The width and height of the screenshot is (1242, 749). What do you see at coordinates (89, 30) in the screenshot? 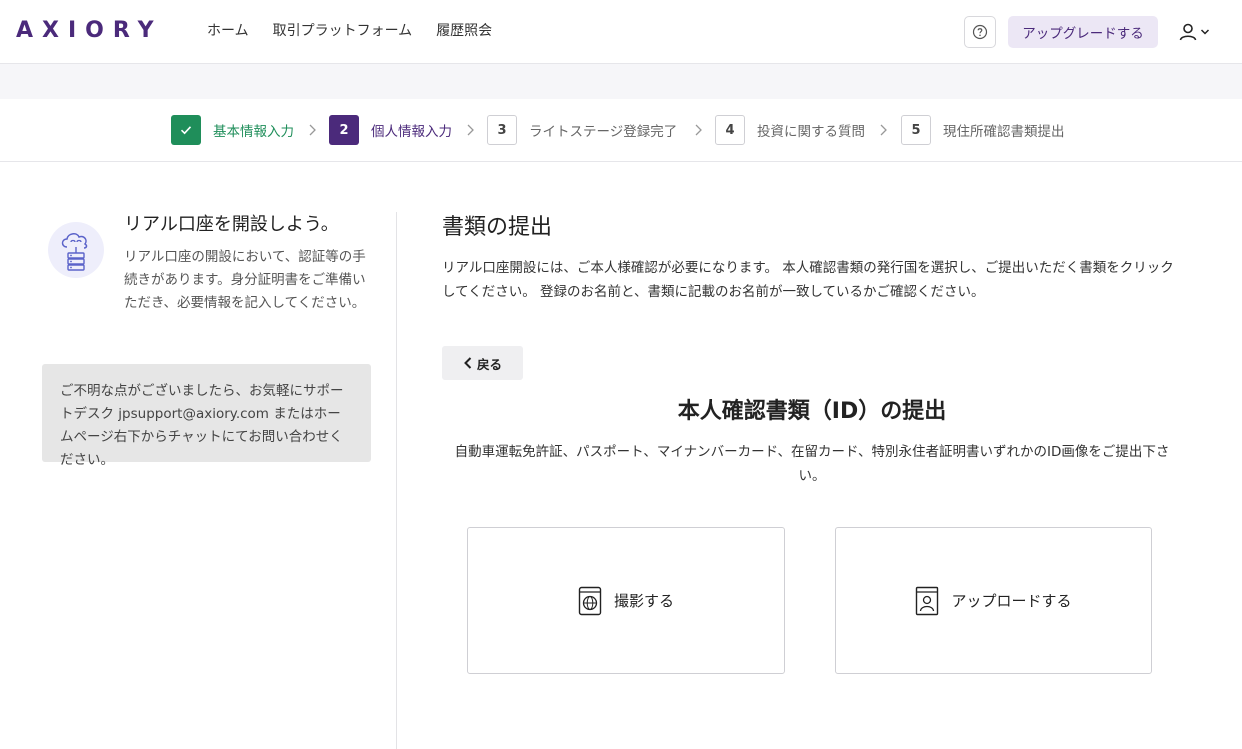
I see `axiory-logo: AXIORY` at bounding box center [89, 30].